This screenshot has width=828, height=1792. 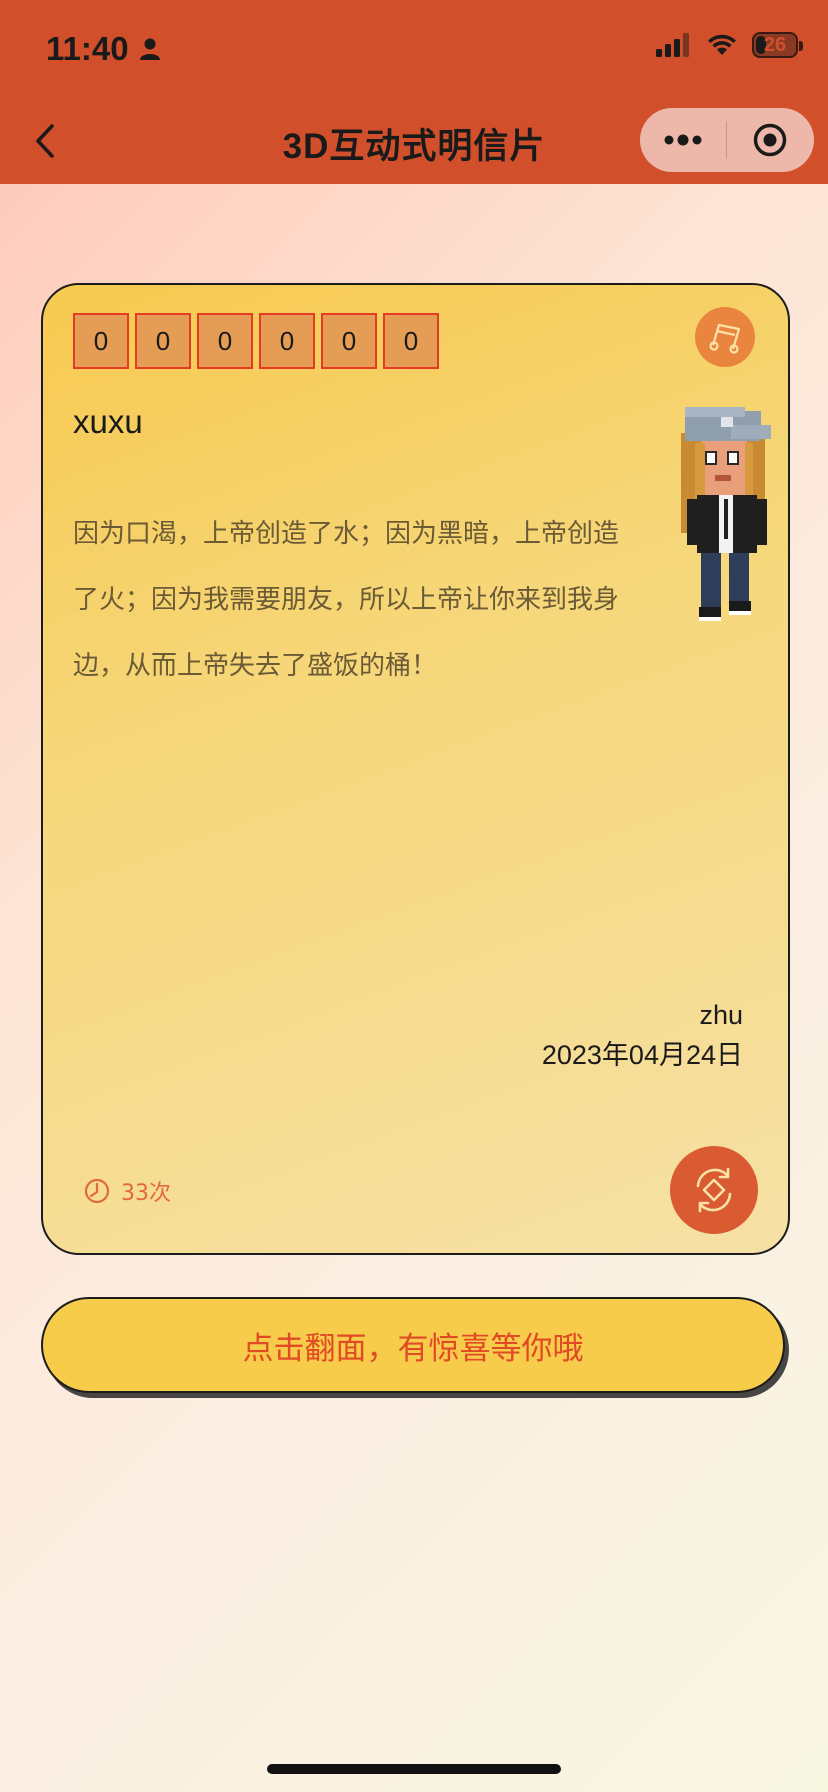 What do you see at coordinates (726, 514) in the screenshot?
I see `voxel-character-avatar` at bounding box center [726, 514].